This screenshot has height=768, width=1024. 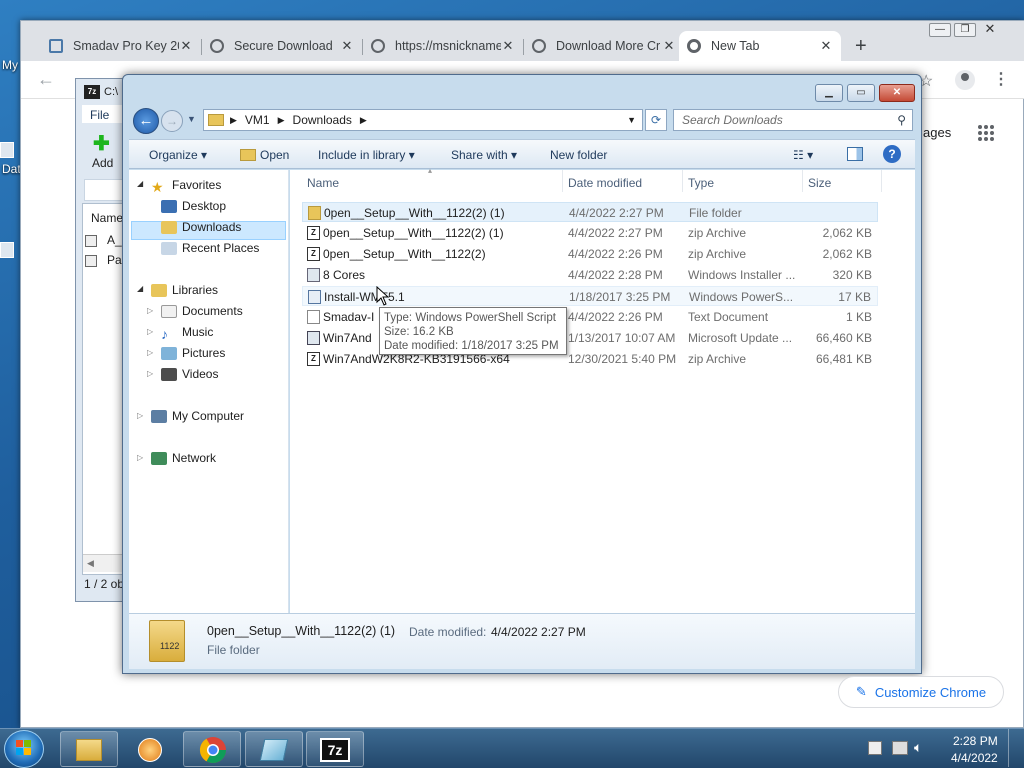 I want to click on sevenzip-row: A_, so click(x=114, y=240).